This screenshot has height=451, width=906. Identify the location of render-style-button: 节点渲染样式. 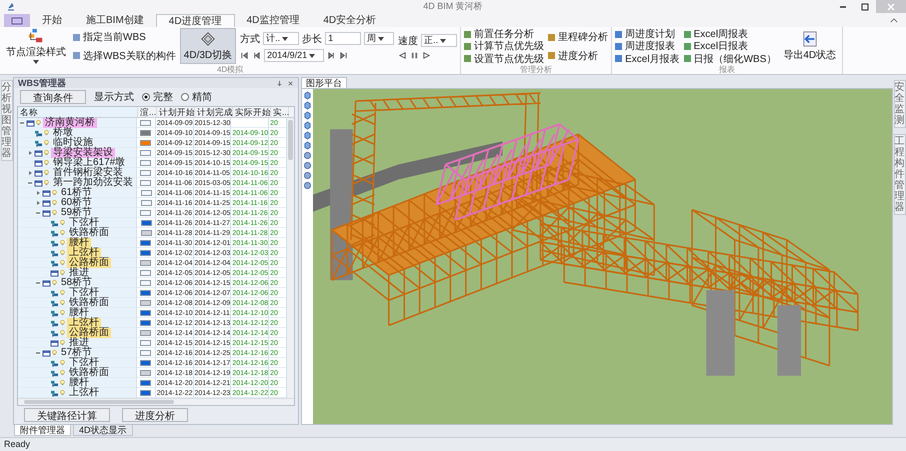
(36, 46).